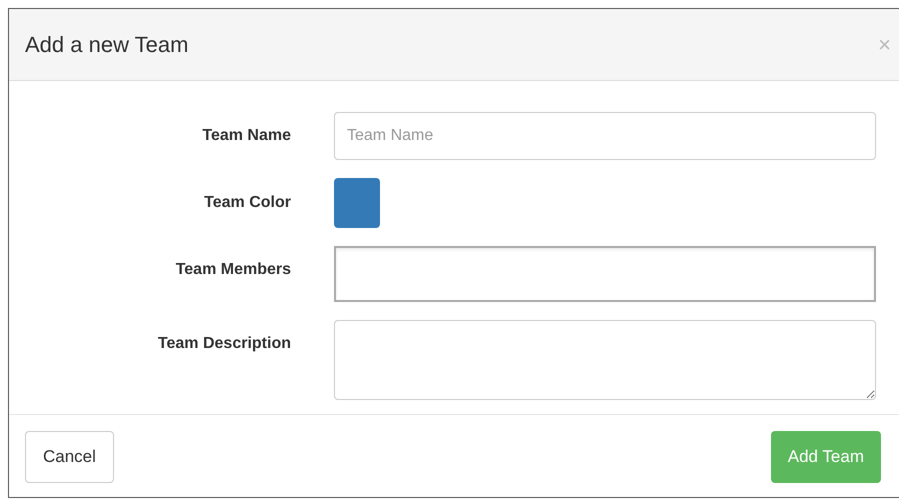  I want to click on close-button: ×, so click(884, 44).